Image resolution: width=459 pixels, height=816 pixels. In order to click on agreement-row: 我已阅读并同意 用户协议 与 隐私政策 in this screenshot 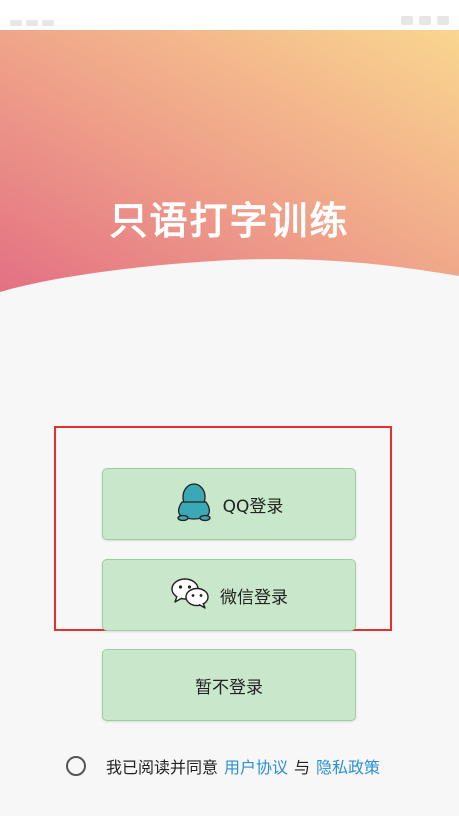, I will do `click(223, 766)`.